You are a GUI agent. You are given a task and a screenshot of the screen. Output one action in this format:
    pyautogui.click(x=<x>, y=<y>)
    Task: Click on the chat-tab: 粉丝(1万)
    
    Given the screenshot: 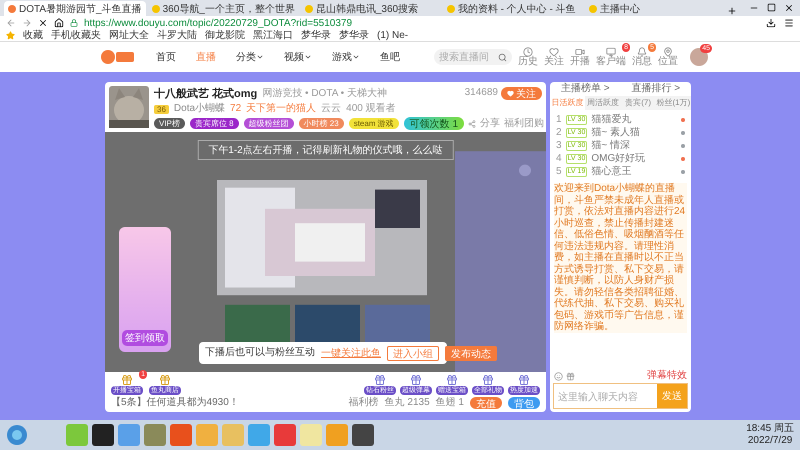 What is the action you would take?
    pyautogui.click(x=673, y=103)
    